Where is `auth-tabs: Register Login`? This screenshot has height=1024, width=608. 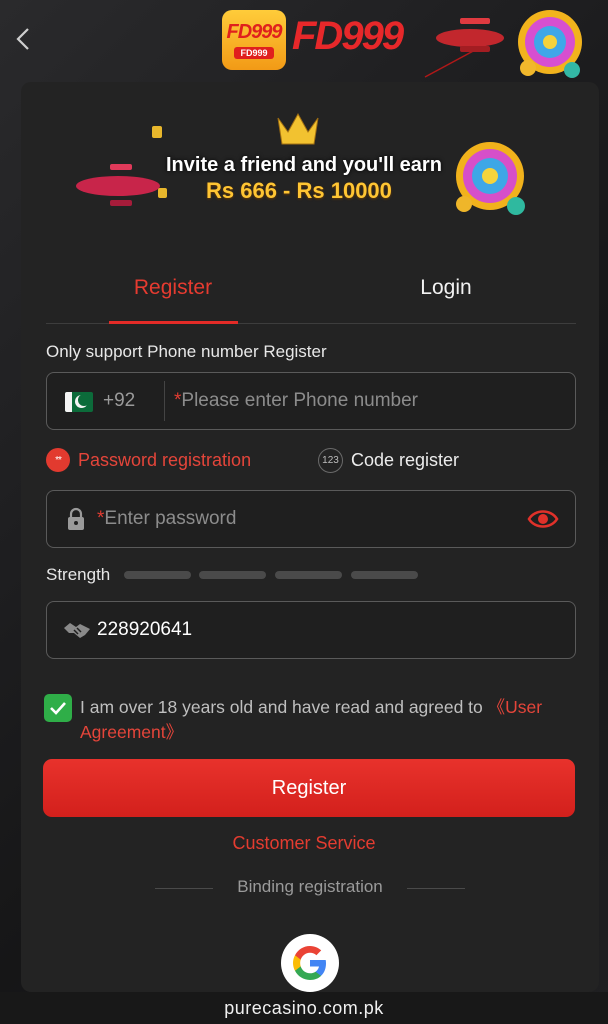
auth-tabs: Register Login is located at coordinates (311, 293).